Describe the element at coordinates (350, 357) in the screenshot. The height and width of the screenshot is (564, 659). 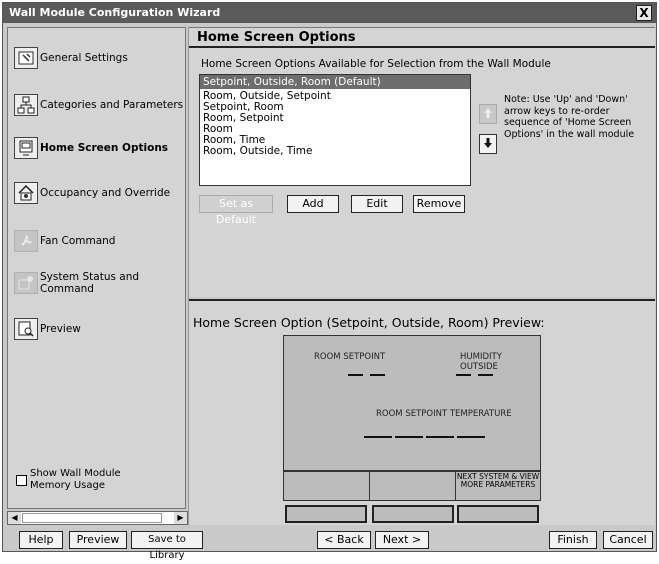
I see `room-setpoint-label: ROOM SETPOINT` at that location.